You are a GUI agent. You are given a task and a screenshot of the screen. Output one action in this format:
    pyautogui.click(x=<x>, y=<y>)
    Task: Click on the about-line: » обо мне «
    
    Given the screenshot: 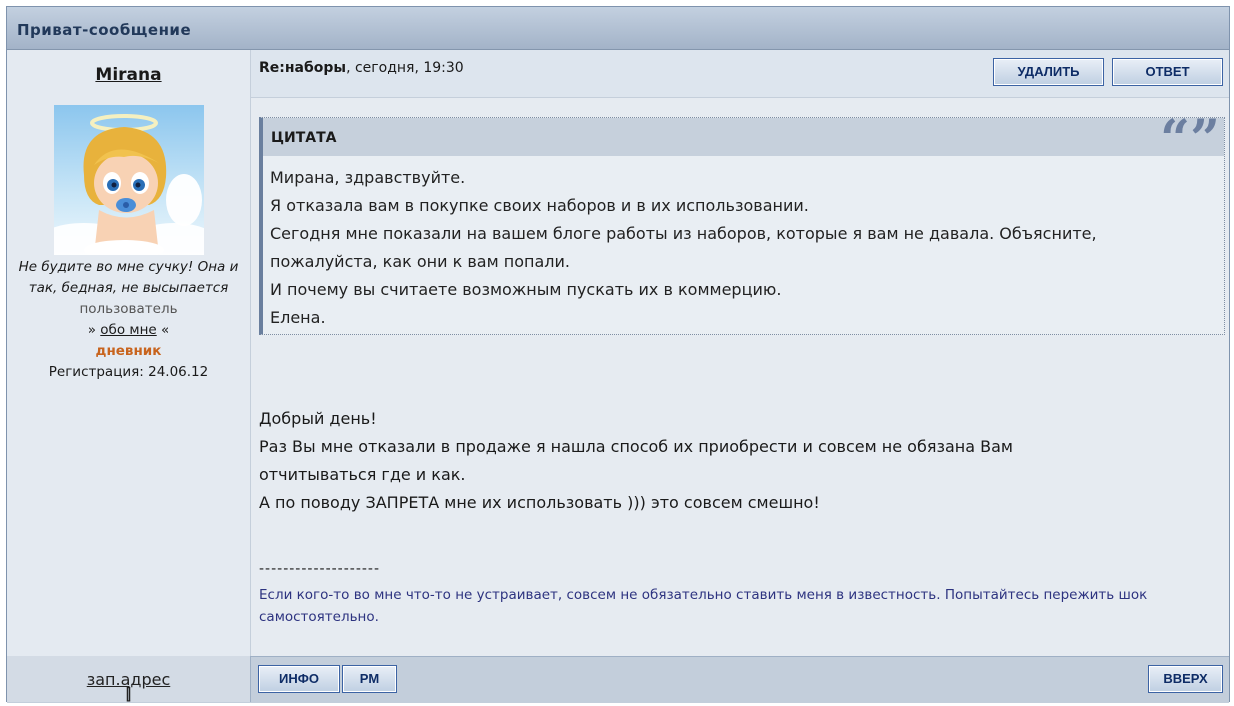 What is the action you would take?
    pyautogui.click(x=128, y=330)
    